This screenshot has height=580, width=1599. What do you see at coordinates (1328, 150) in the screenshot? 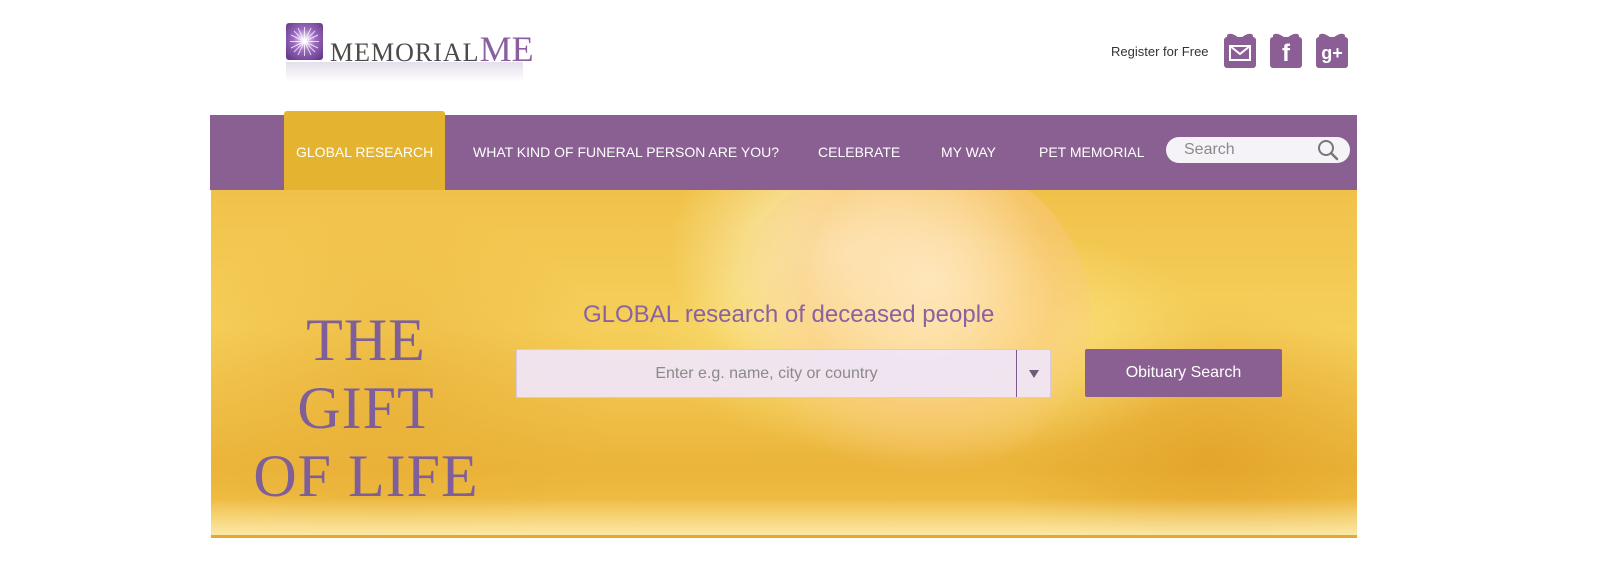
I see `search-icon` at bounding box center [1328, 150].